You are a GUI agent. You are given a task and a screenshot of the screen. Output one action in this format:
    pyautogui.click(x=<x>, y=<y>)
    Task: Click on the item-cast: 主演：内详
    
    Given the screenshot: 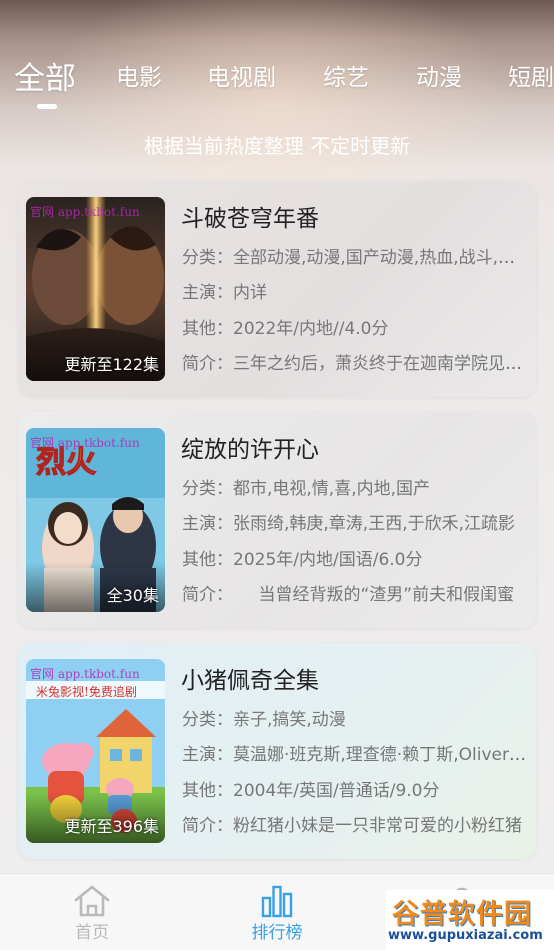 What is the action you would take?
    pyautogui.click(x=355, y=290)
    